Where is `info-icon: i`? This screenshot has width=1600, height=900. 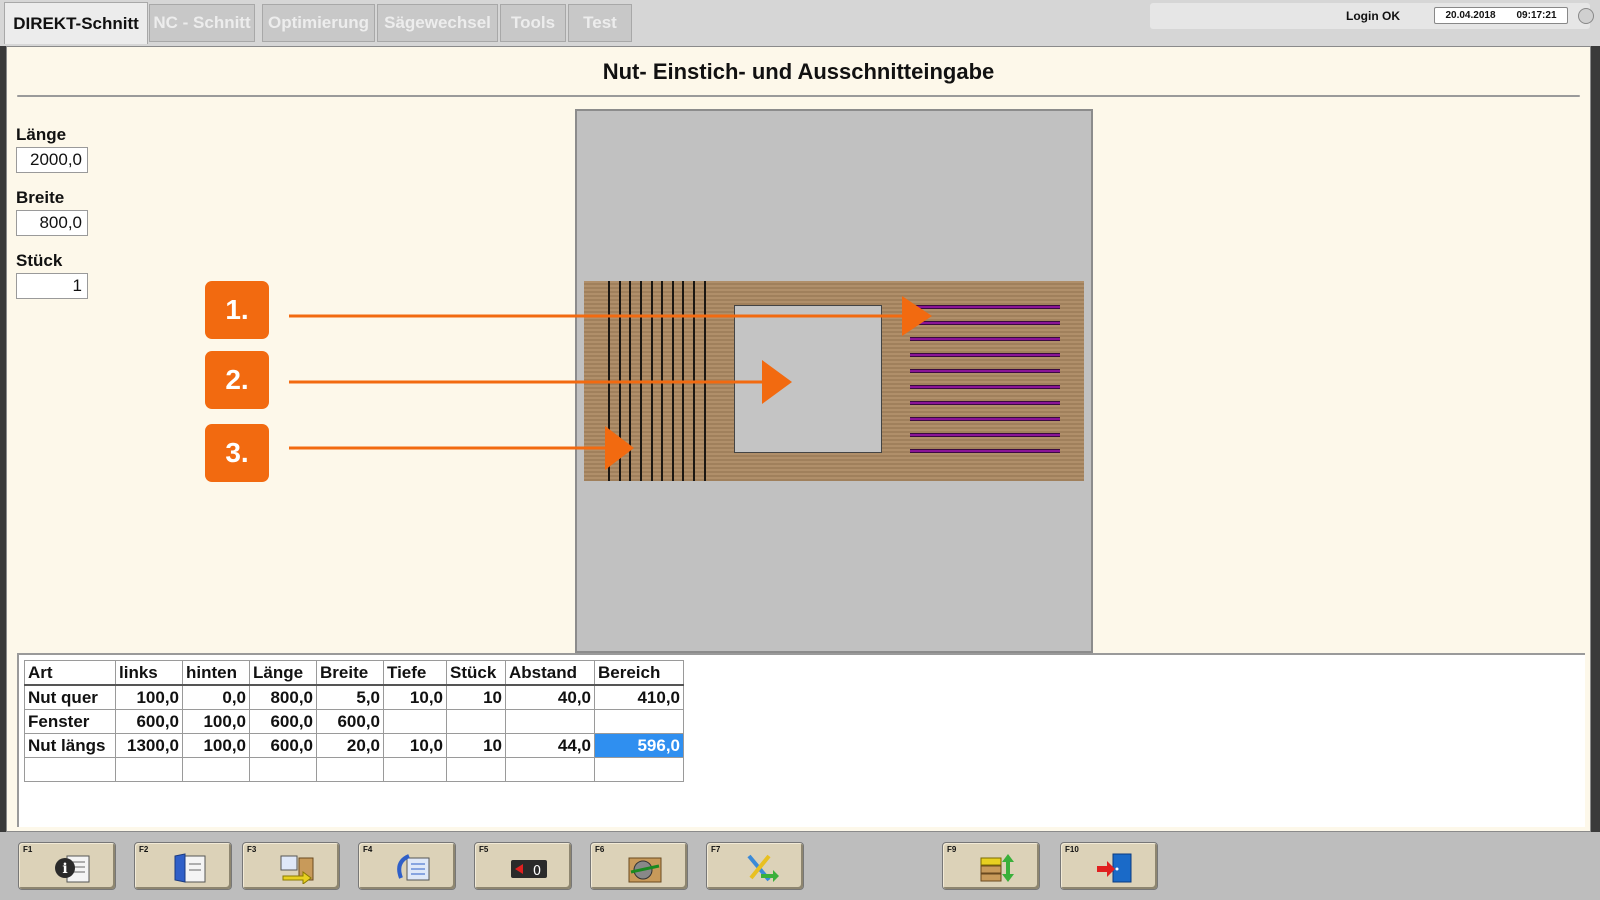 info-icon: i is located at coordinates (72, 869).